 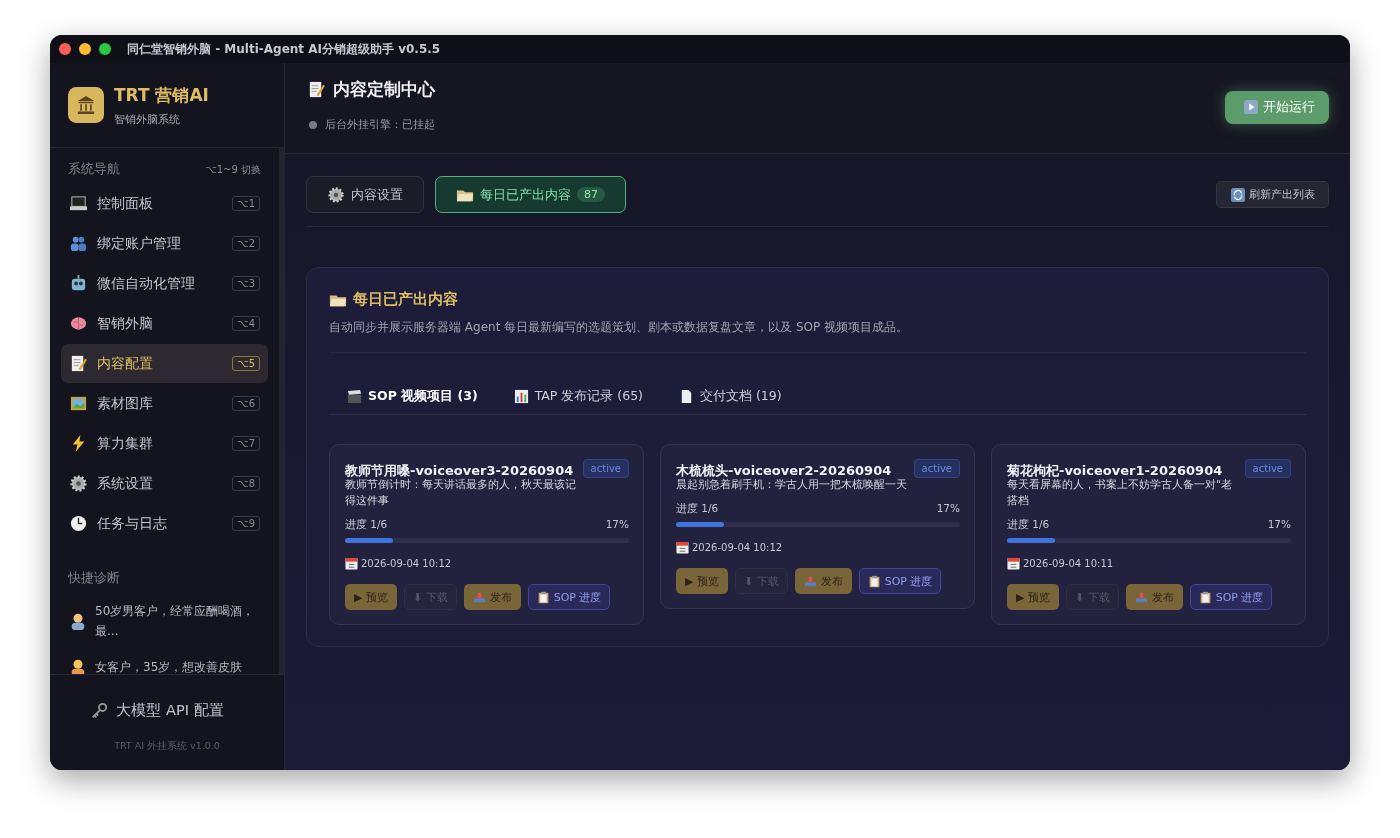 What do you see at coordinates (105, 49) in the screenshot?
I see `zoom-window-button` at bounding box center [105, 49].